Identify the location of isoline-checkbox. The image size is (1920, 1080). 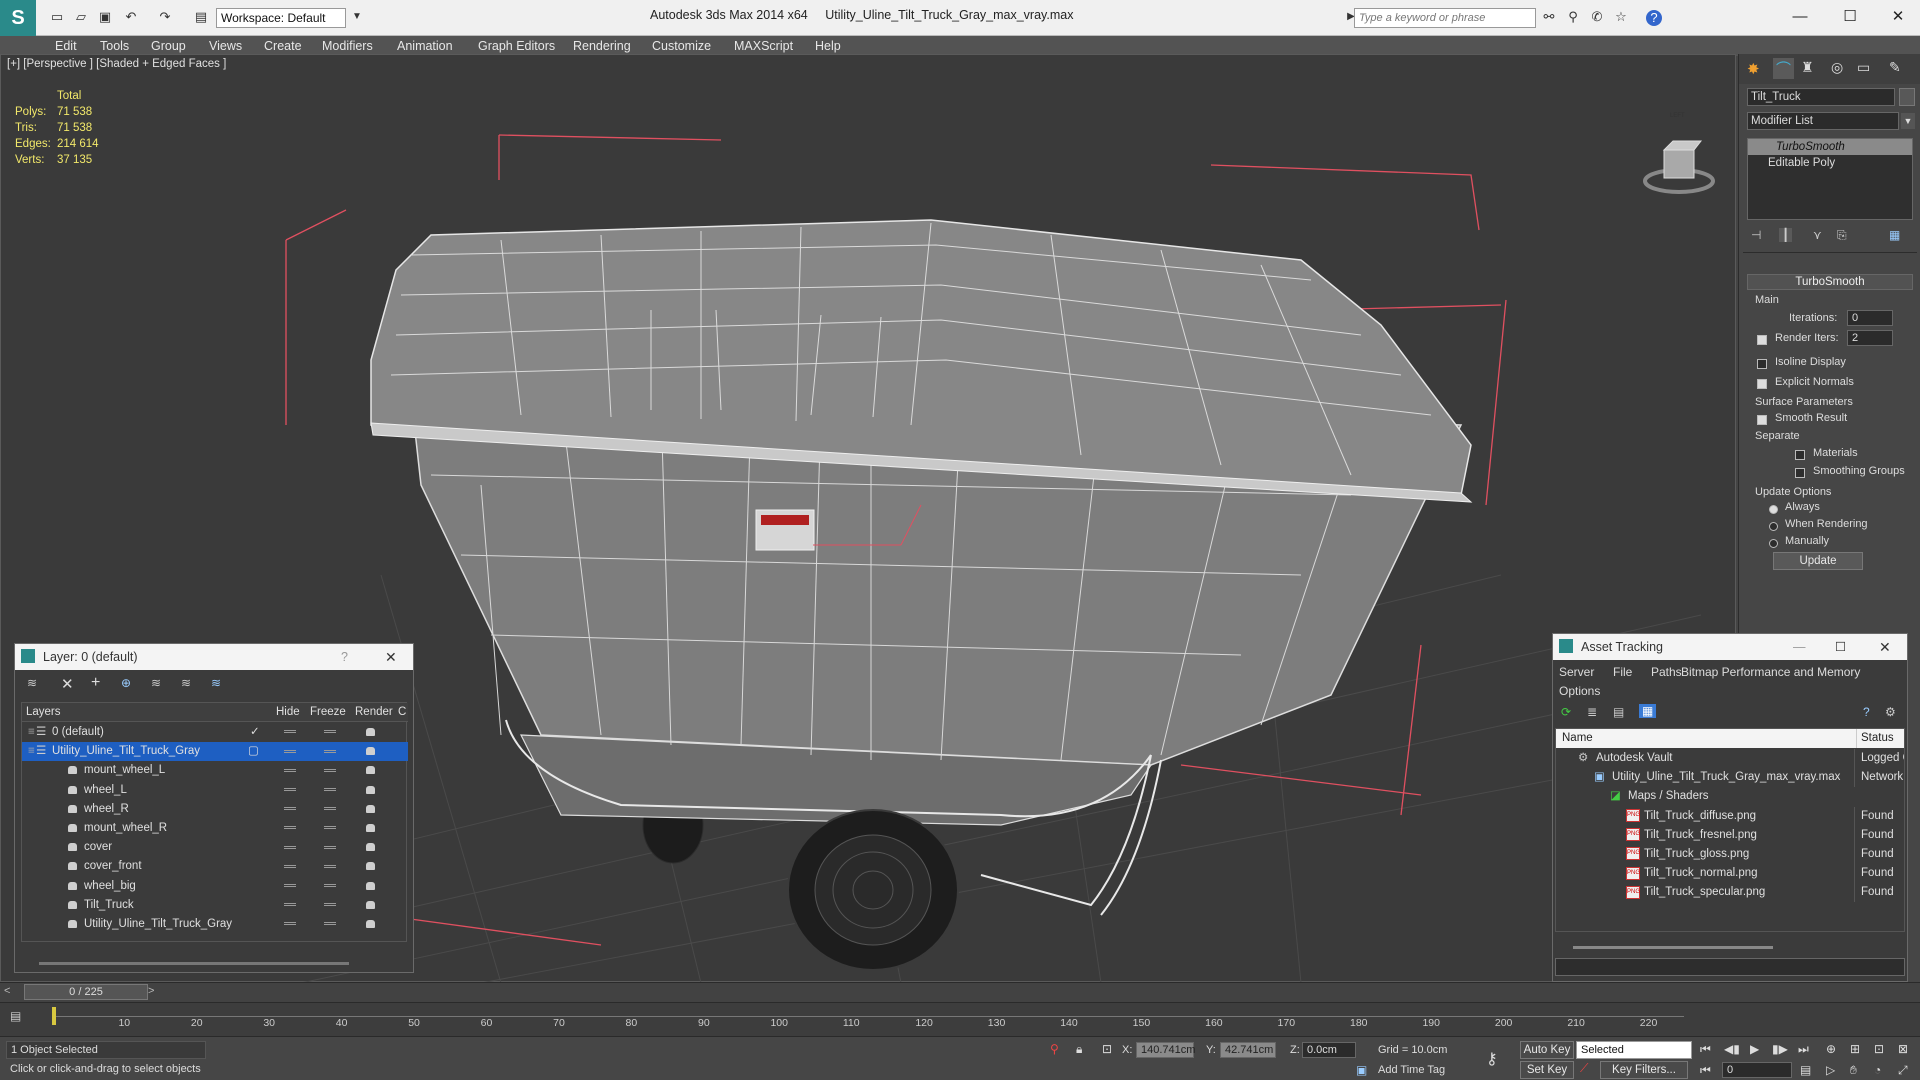
(1762, 363).